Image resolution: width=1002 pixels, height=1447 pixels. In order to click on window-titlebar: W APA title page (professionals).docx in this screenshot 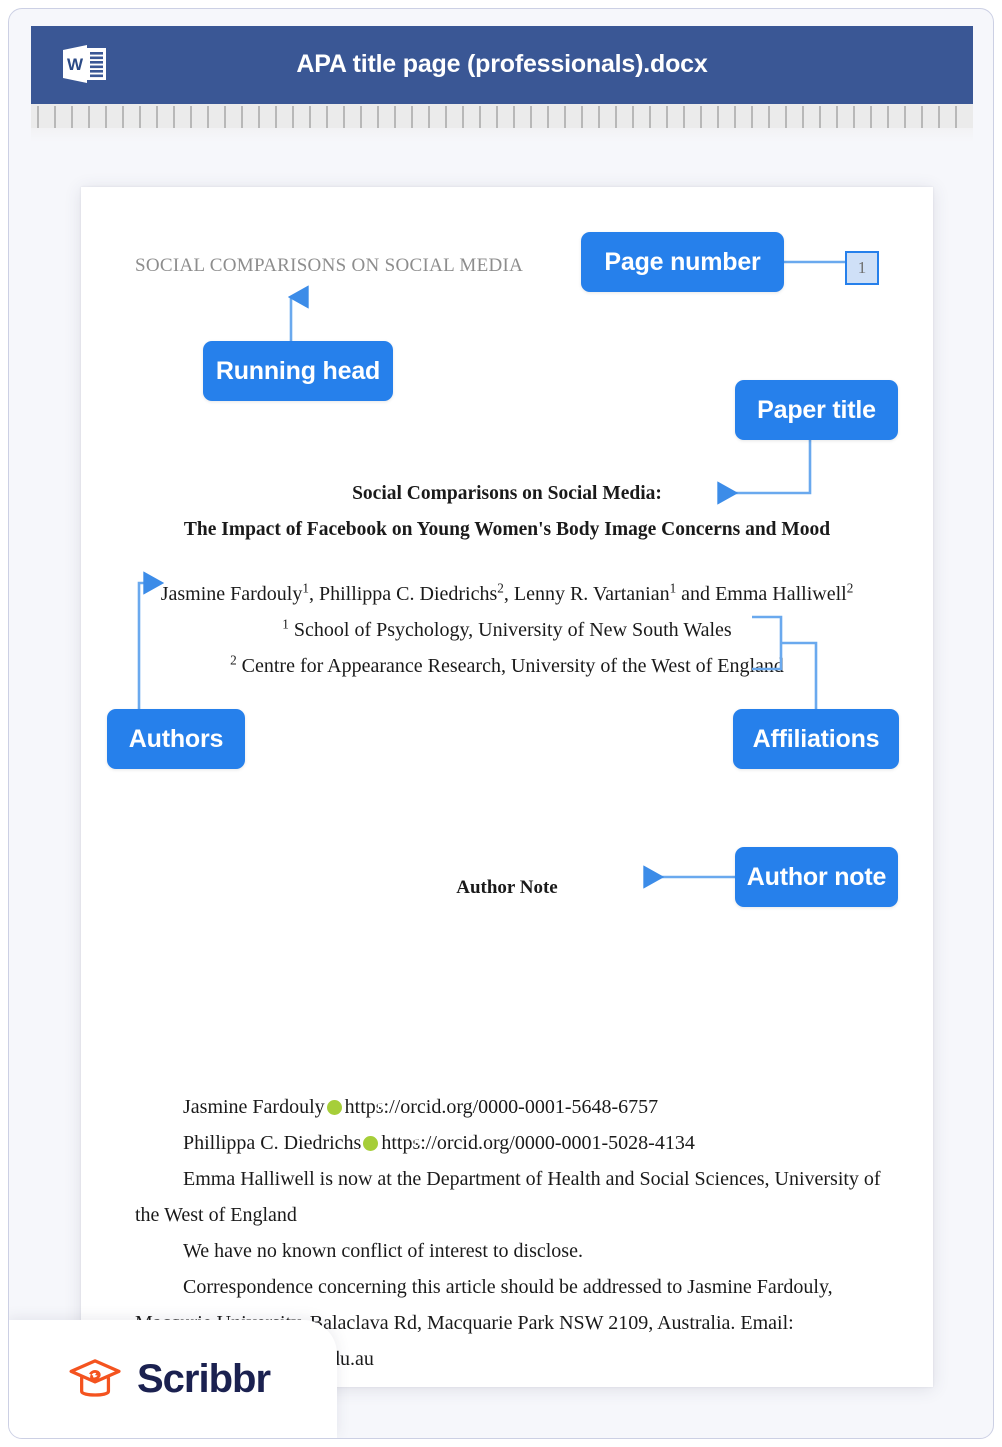, I will do `click(502, 64)`.